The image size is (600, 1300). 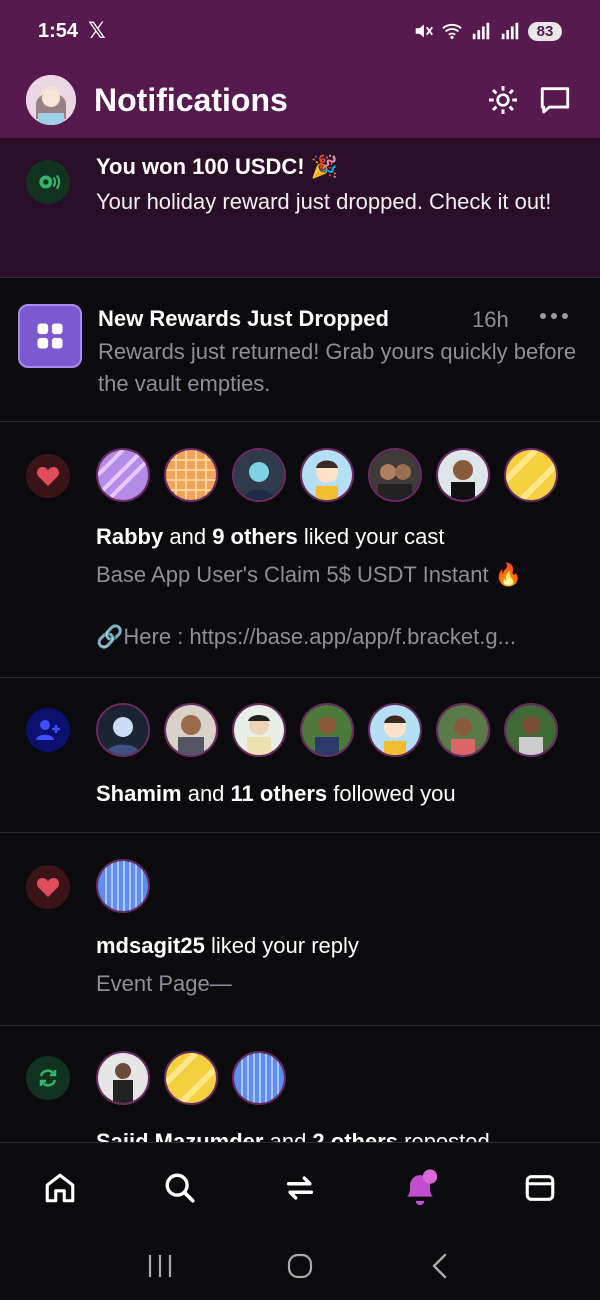 I want to click on system-navigation, so click(x=300, y=1266).